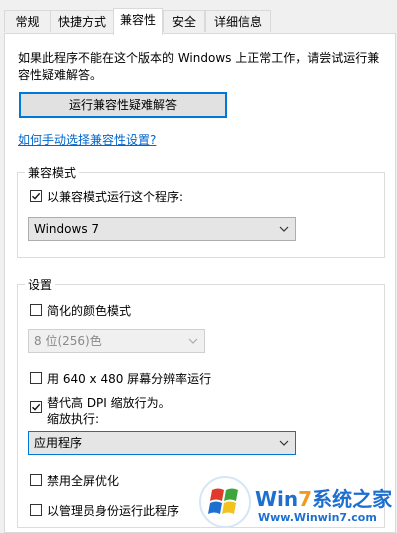 This screenshot has height=533, width=397. Describe the element at coordinates (67, 229) in the screenshot. I see `compat-os-value: Windows 7` at that location.